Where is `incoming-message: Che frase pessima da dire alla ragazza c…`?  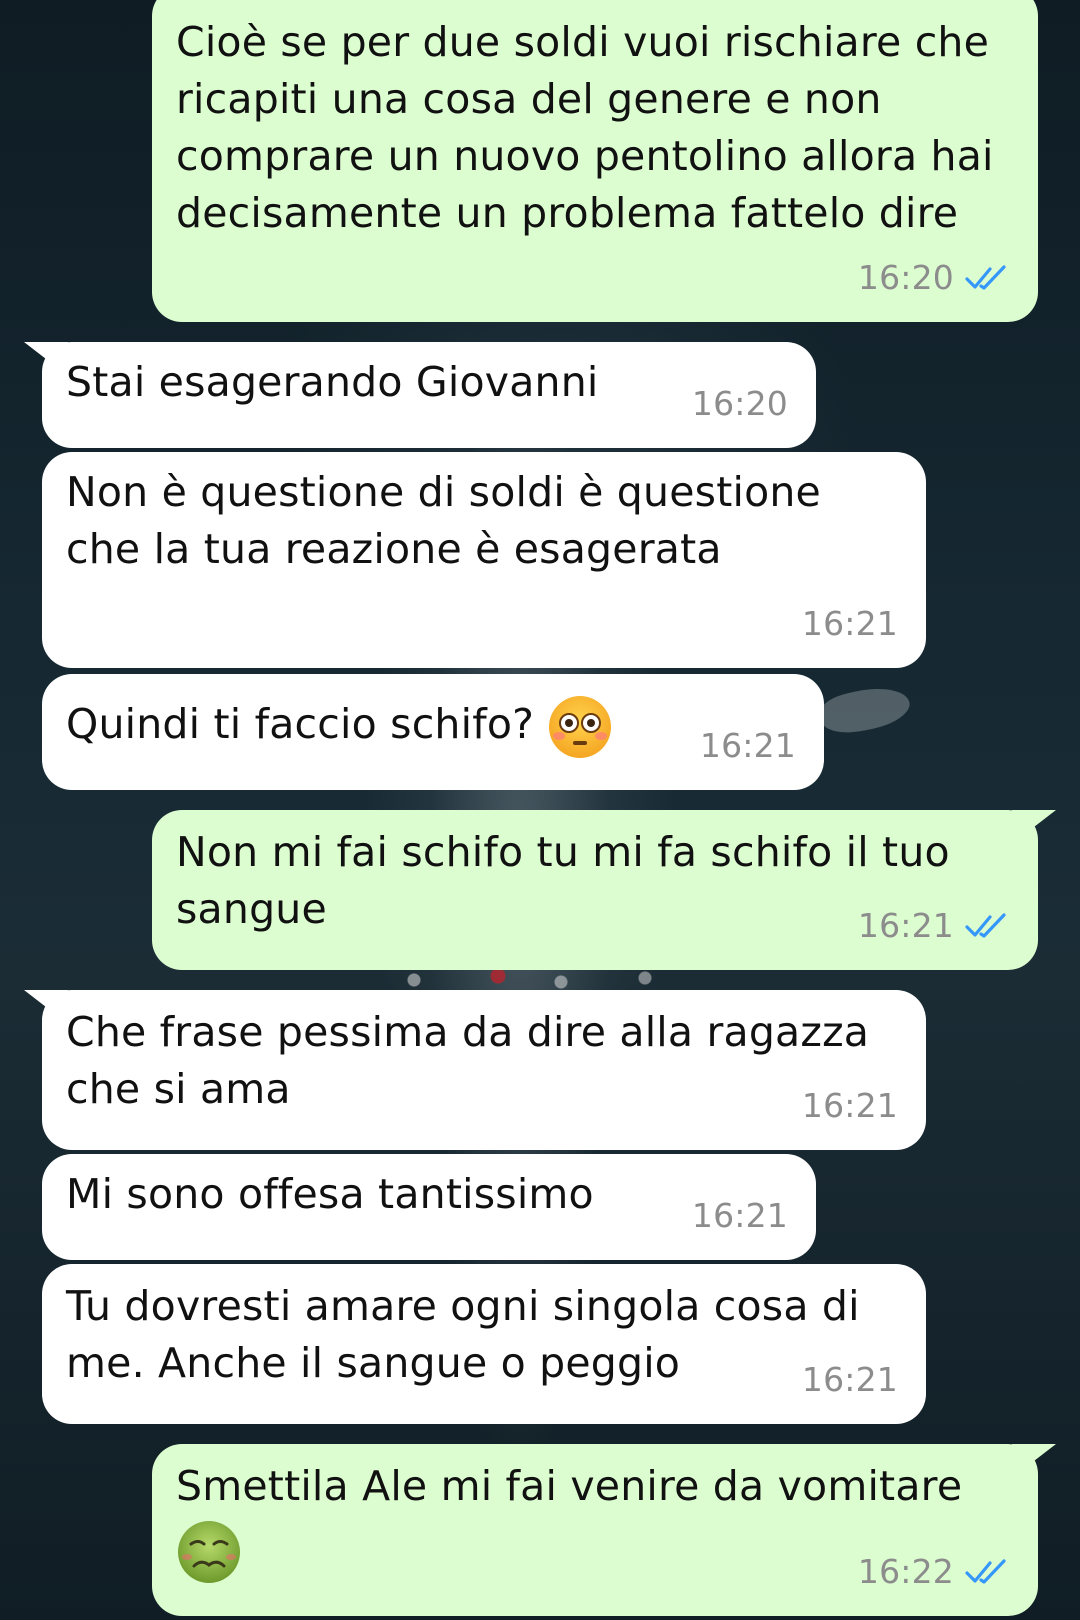
incoming-message: Che frase pessima da dire alla ragazza c… is located at coordinates (475, 1070).